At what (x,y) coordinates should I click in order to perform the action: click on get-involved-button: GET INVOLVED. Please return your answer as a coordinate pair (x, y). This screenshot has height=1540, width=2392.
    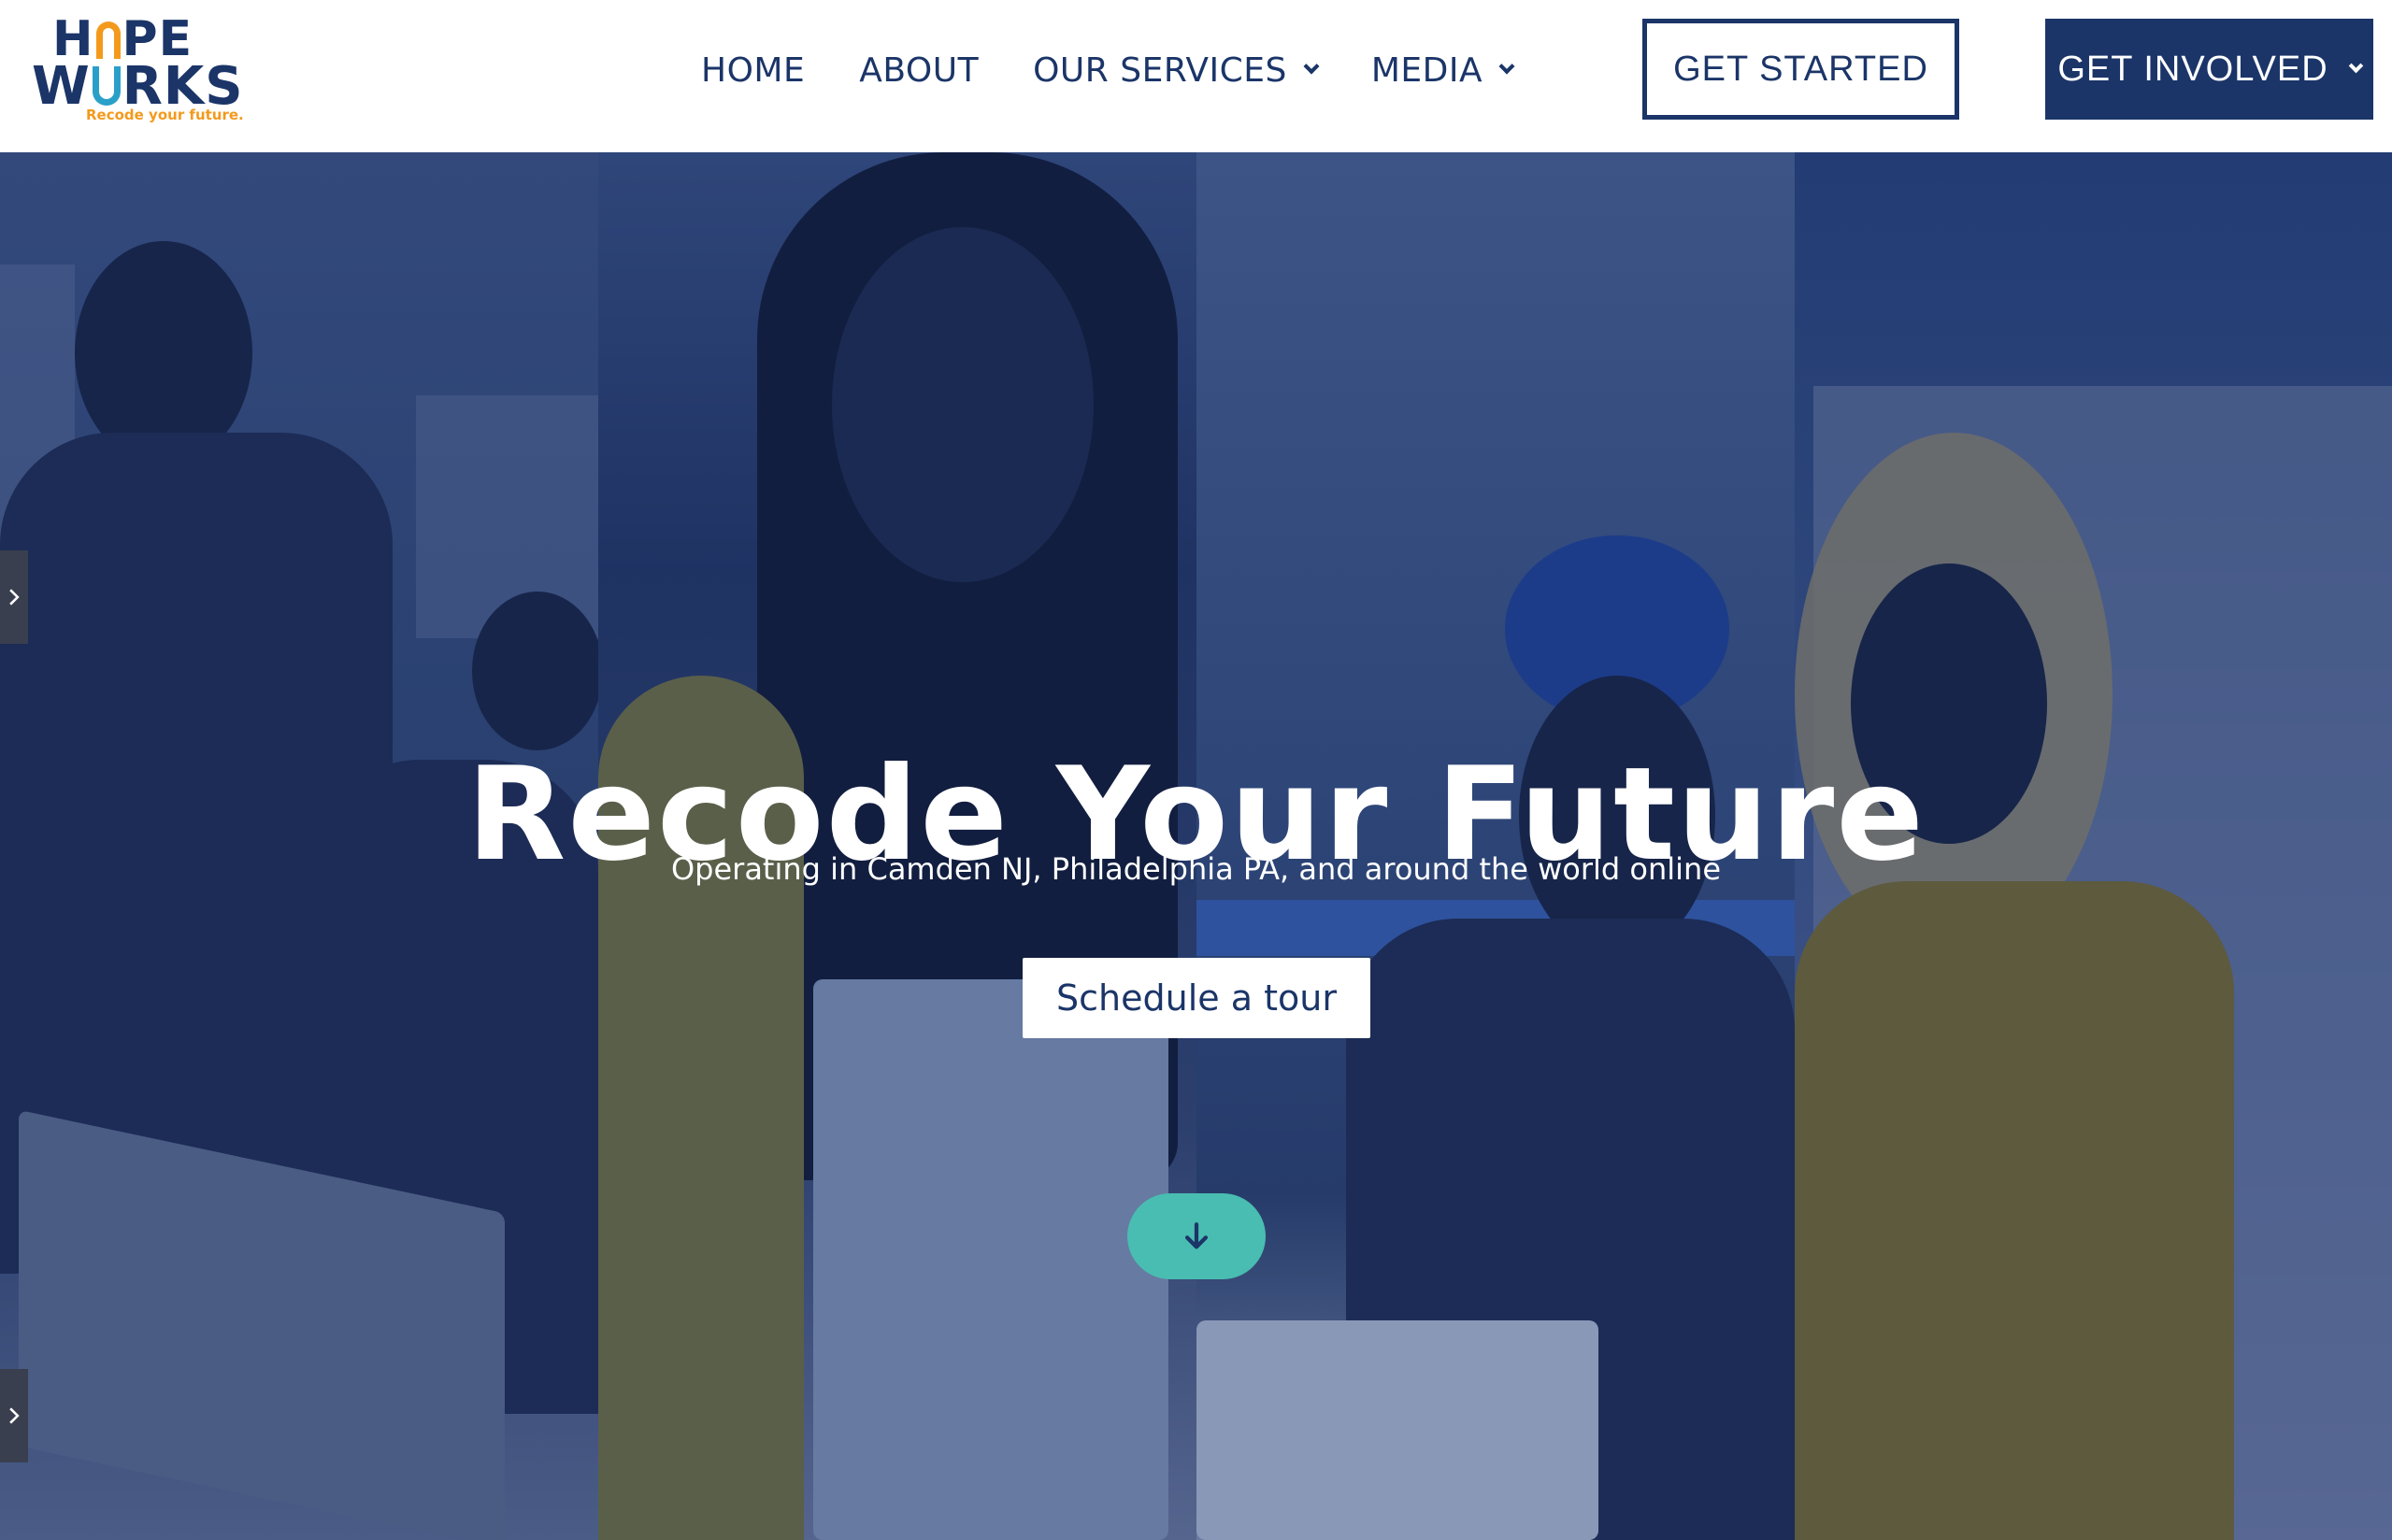
    Looking at the image, I should click on (2209, 69).